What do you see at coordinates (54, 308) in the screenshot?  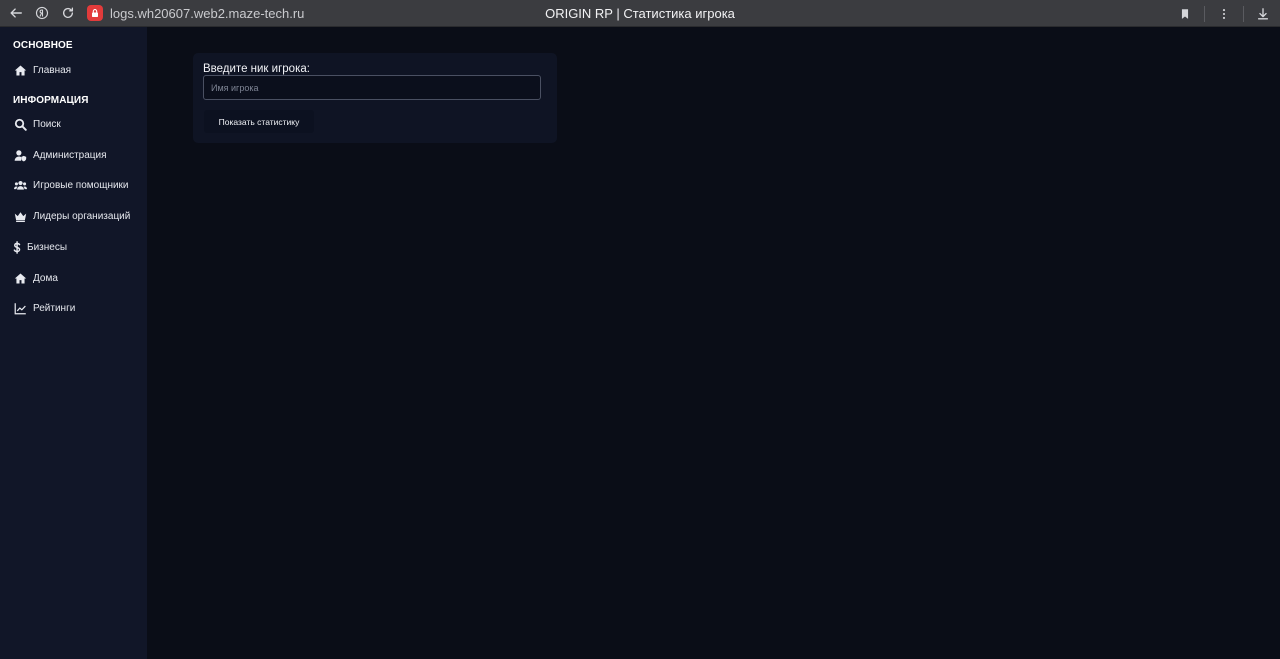 I see `sidebar-item-label: Рейтинги` at bounding box center [54, 308].